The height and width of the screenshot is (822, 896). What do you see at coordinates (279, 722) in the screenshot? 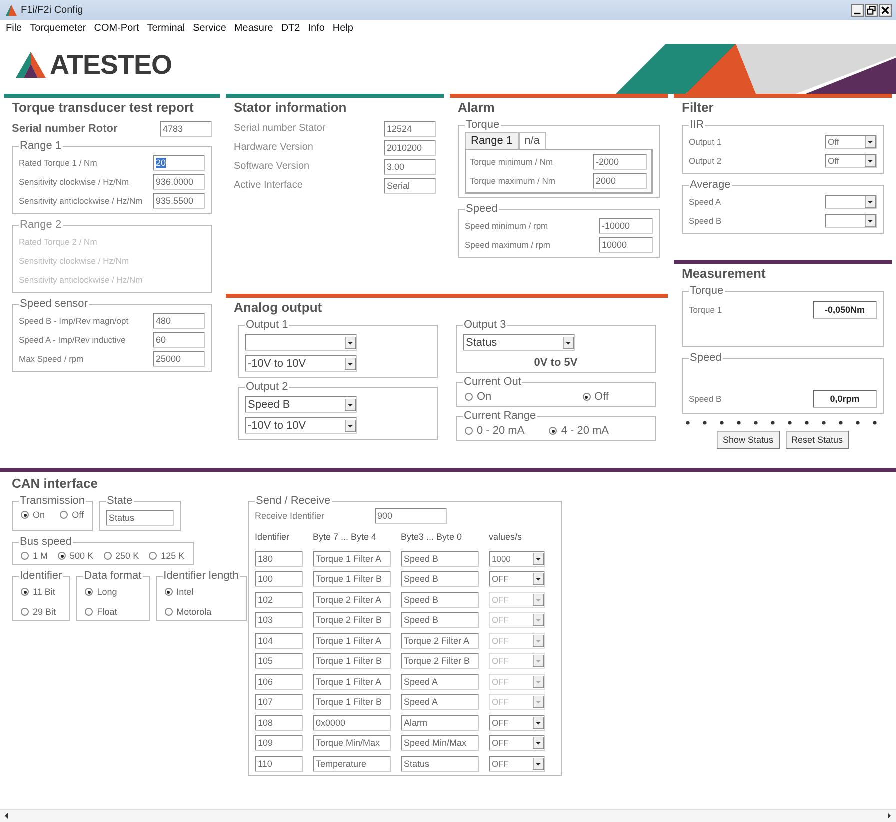
I see `text-field: 108` at bounding box center [279, 722].